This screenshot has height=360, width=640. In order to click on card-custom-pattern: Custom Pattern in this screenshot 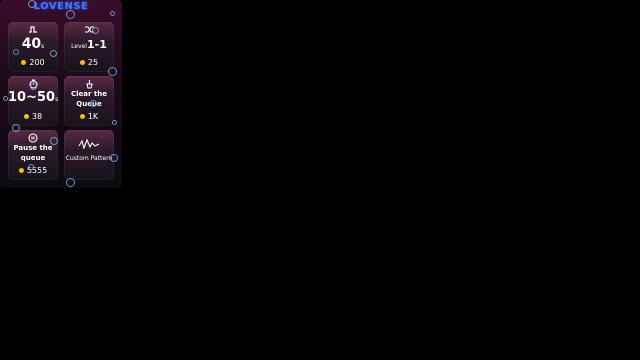, I will do `click(89, 155)`.